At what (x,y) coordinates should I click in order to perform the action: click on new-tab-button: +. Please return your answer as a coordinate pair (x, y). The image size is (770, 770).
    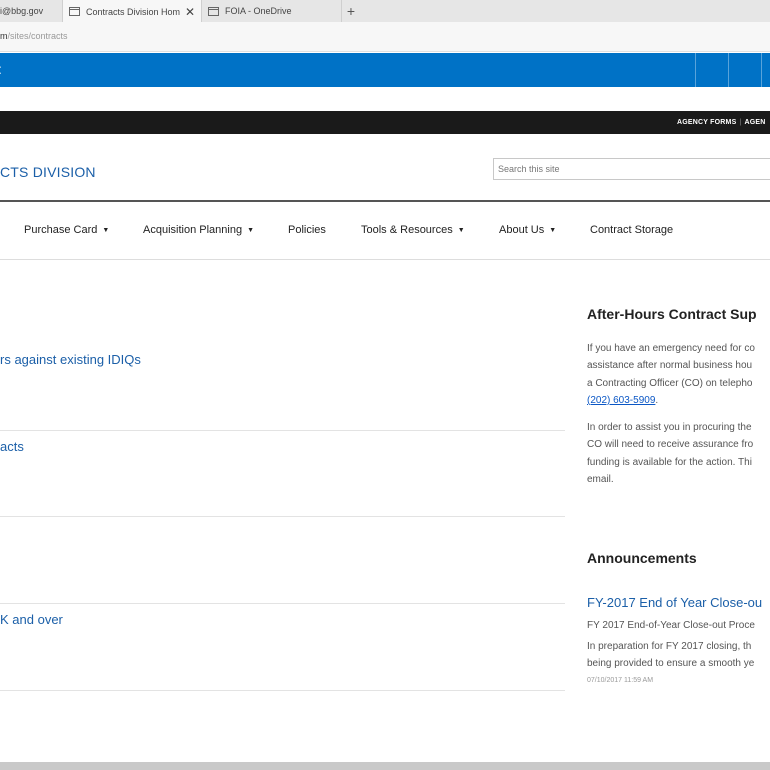
    Looking at the image, I should click on (351, 11).